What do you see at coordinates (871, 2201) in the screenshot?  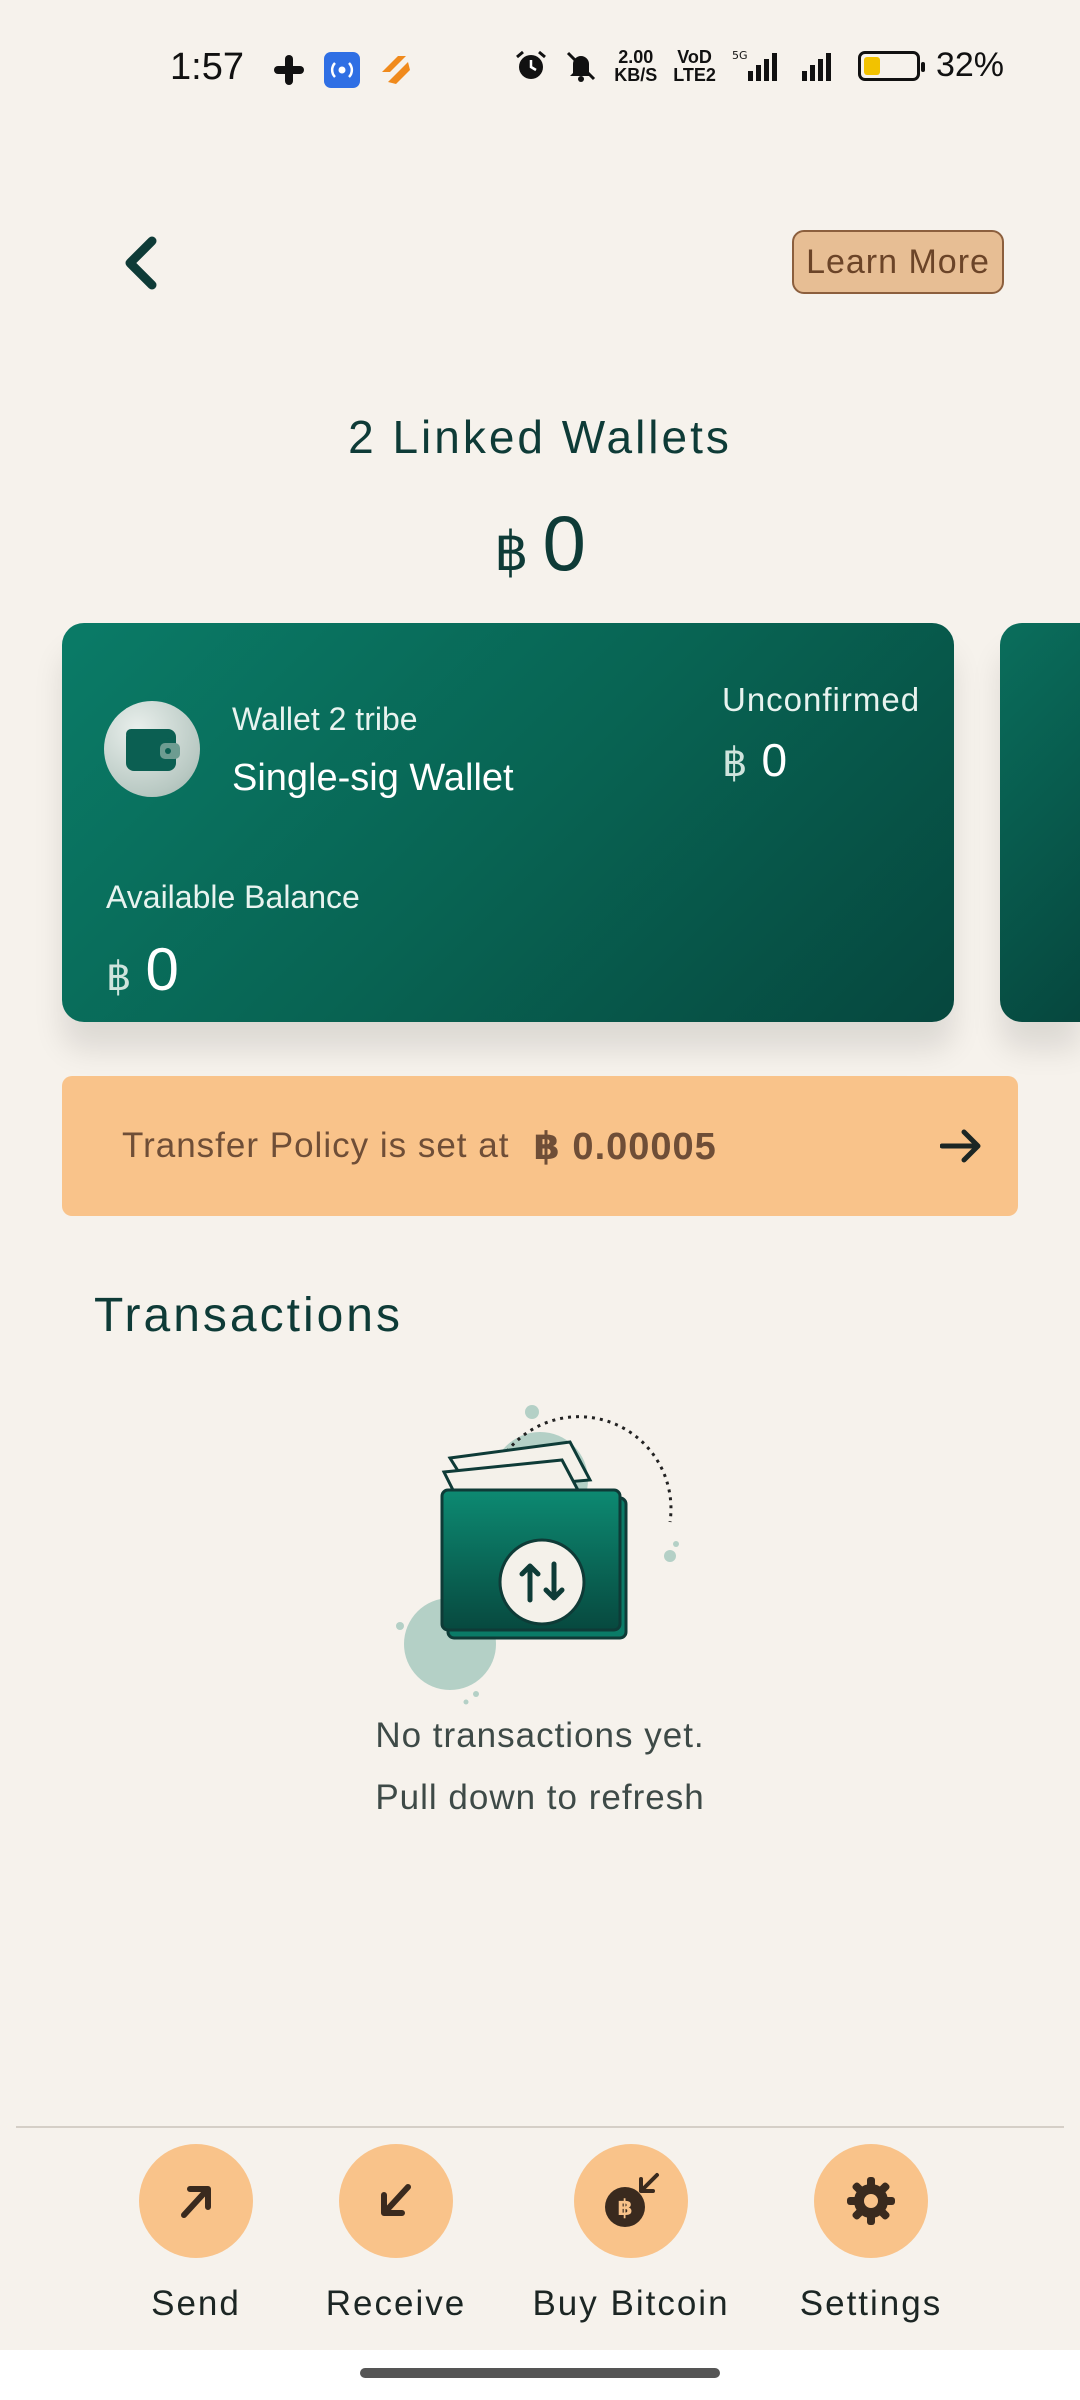 I see `gear-icon` at bounding box center [871, 2201].